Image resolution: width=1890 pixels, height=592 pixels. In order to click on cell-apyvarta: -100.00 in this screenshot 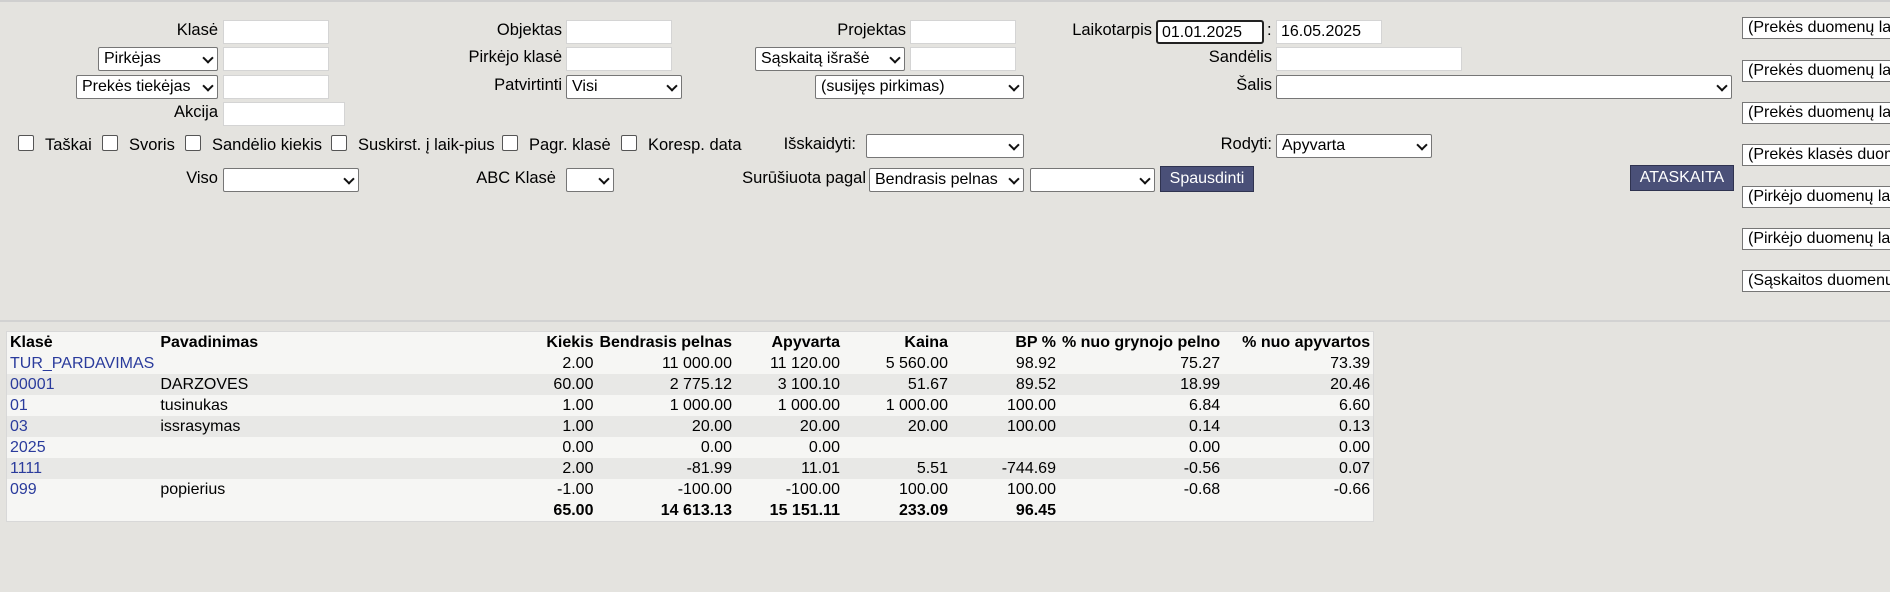, I will do `click(812, 489)`.